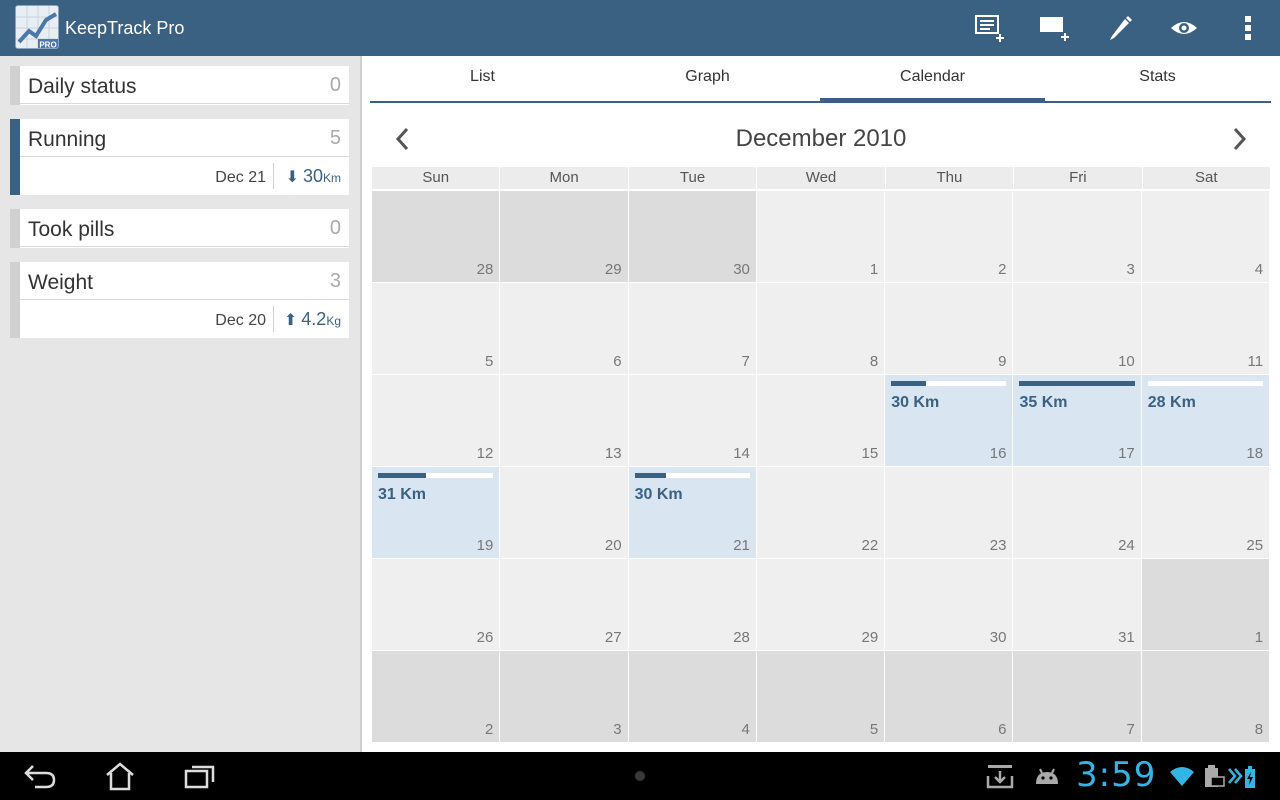 Image resolution: width=1280 pixels, height=800 pixels. I want to click on day-number: 10, so click(1126, 361).